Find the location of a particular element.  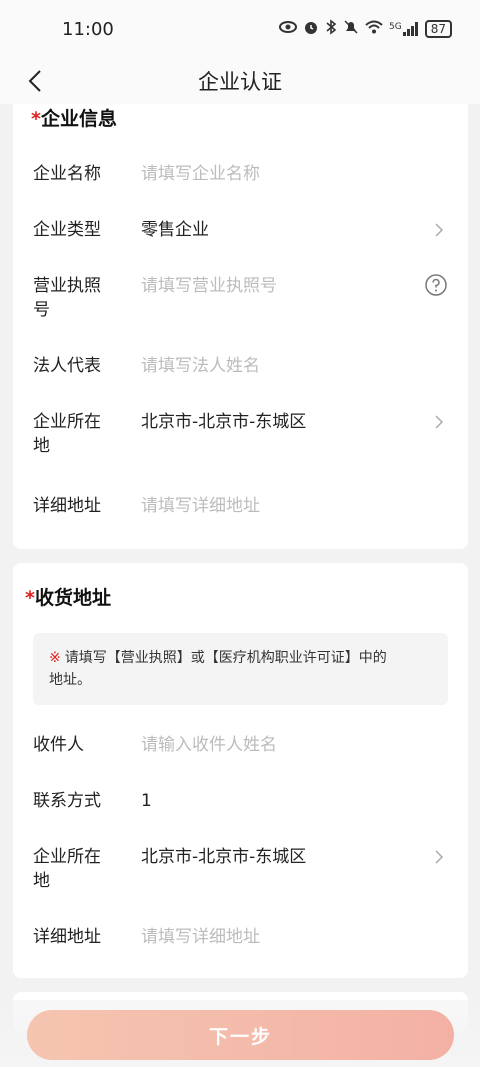

status-icons: 5G 87 is located at coordinates (365, 29).